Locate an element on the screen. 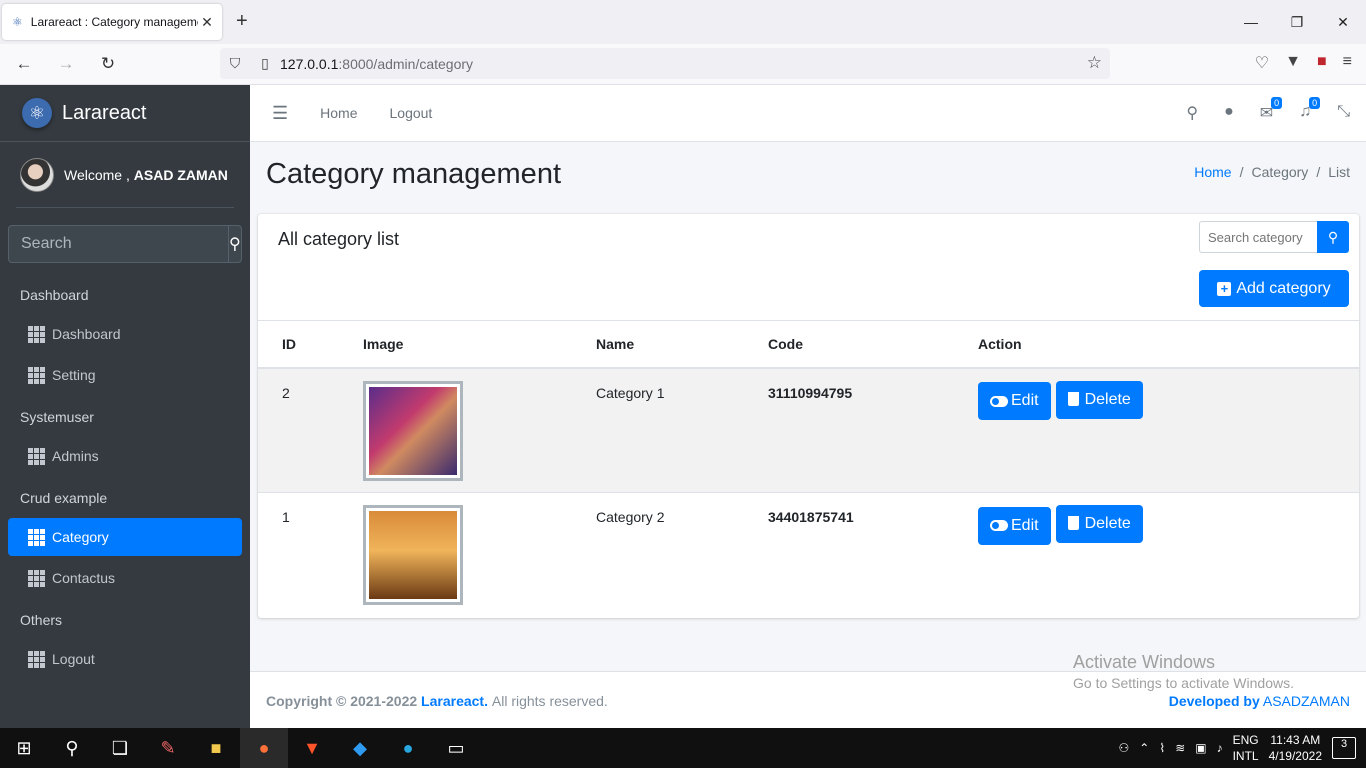 This screenshot has width=1366, height=768. user-name: ASAD ZAMAN is located at coordinates (181, 175).